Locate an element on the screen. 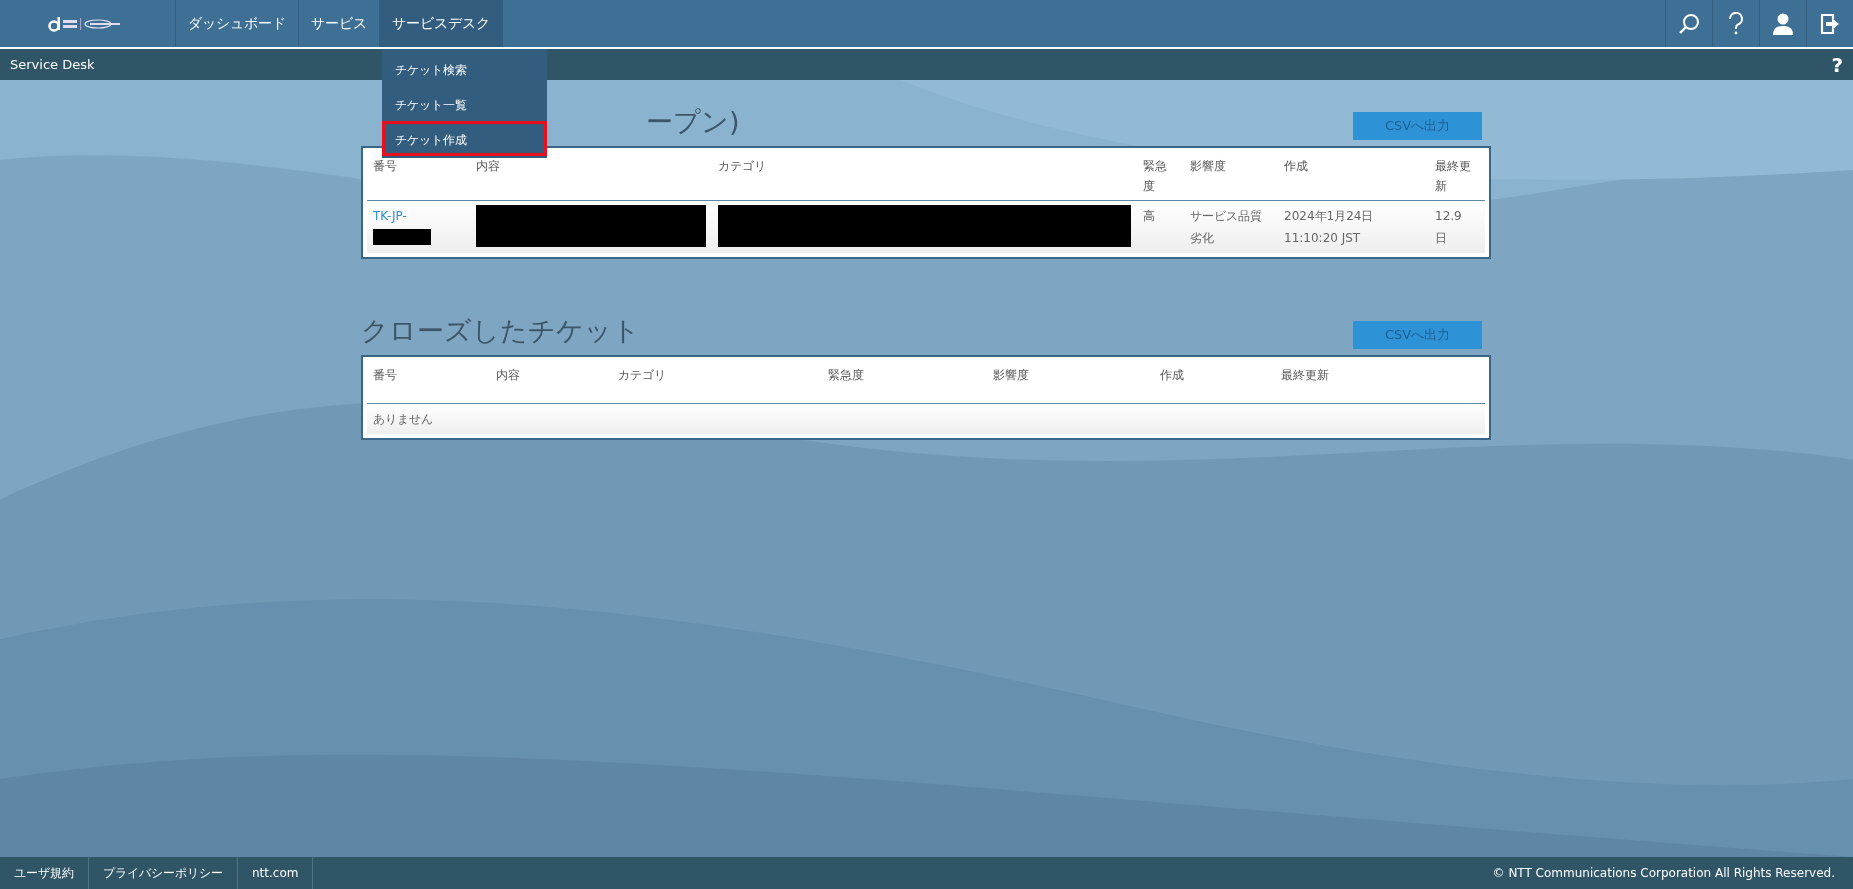 The image size is (1853, 889). table-cell-text: サービス品質劣化 is located at coordinates (1226, 227).